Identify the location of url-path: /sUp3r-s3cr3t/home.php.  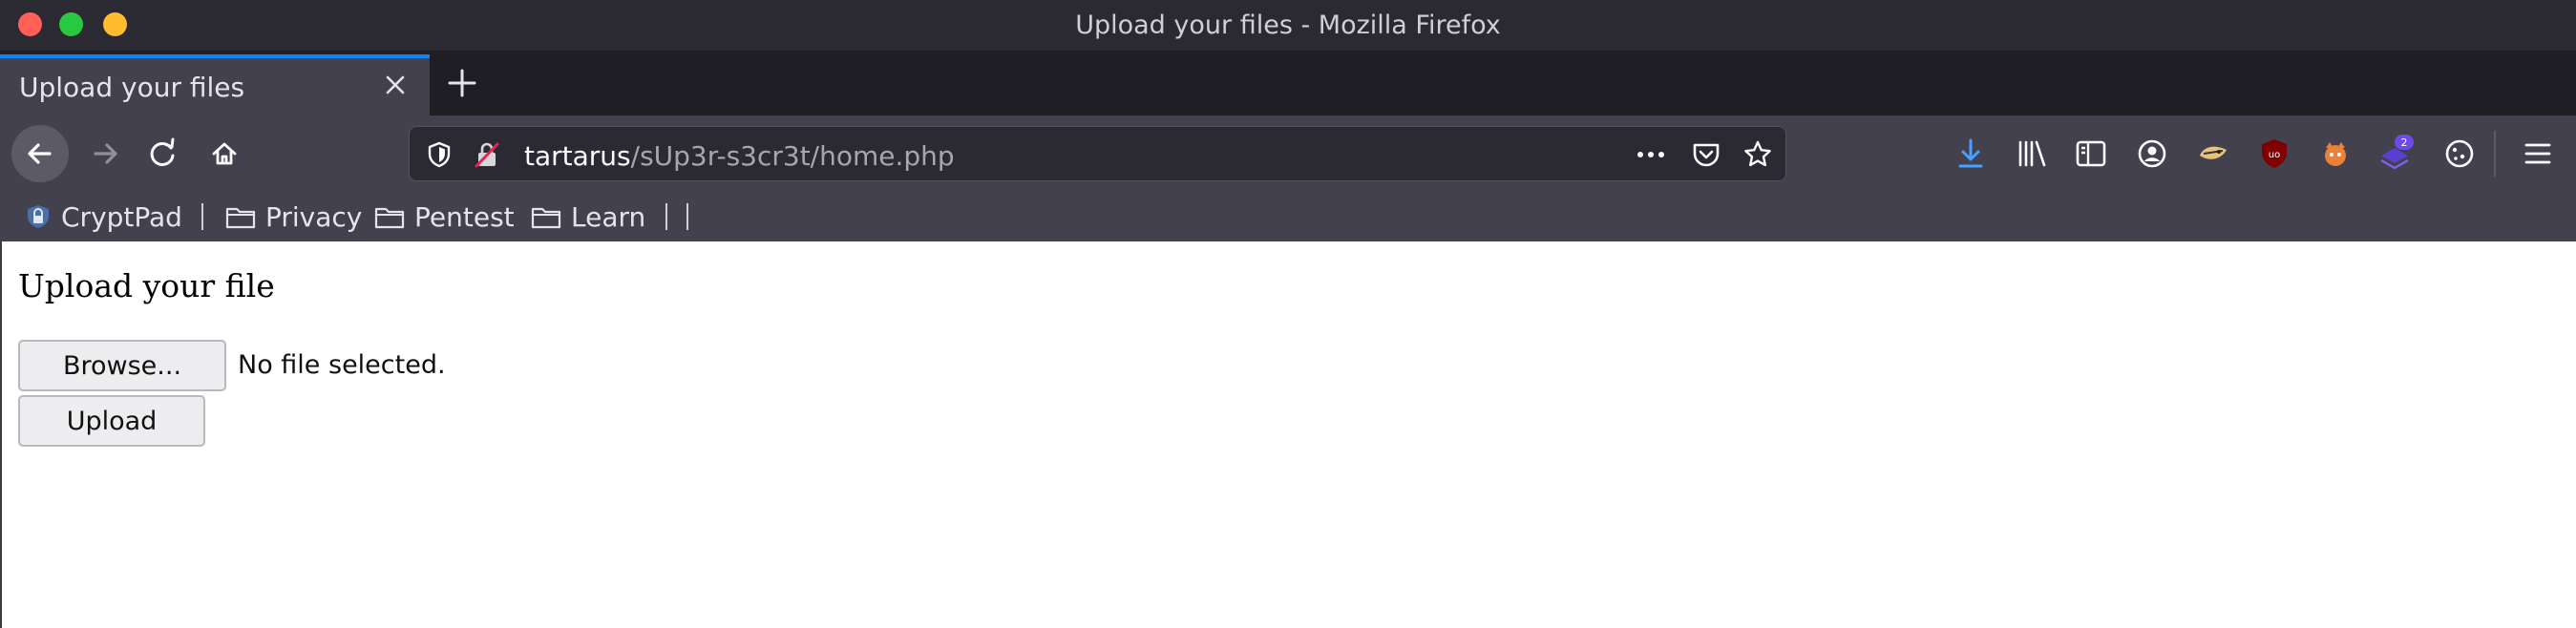
(792, 156).